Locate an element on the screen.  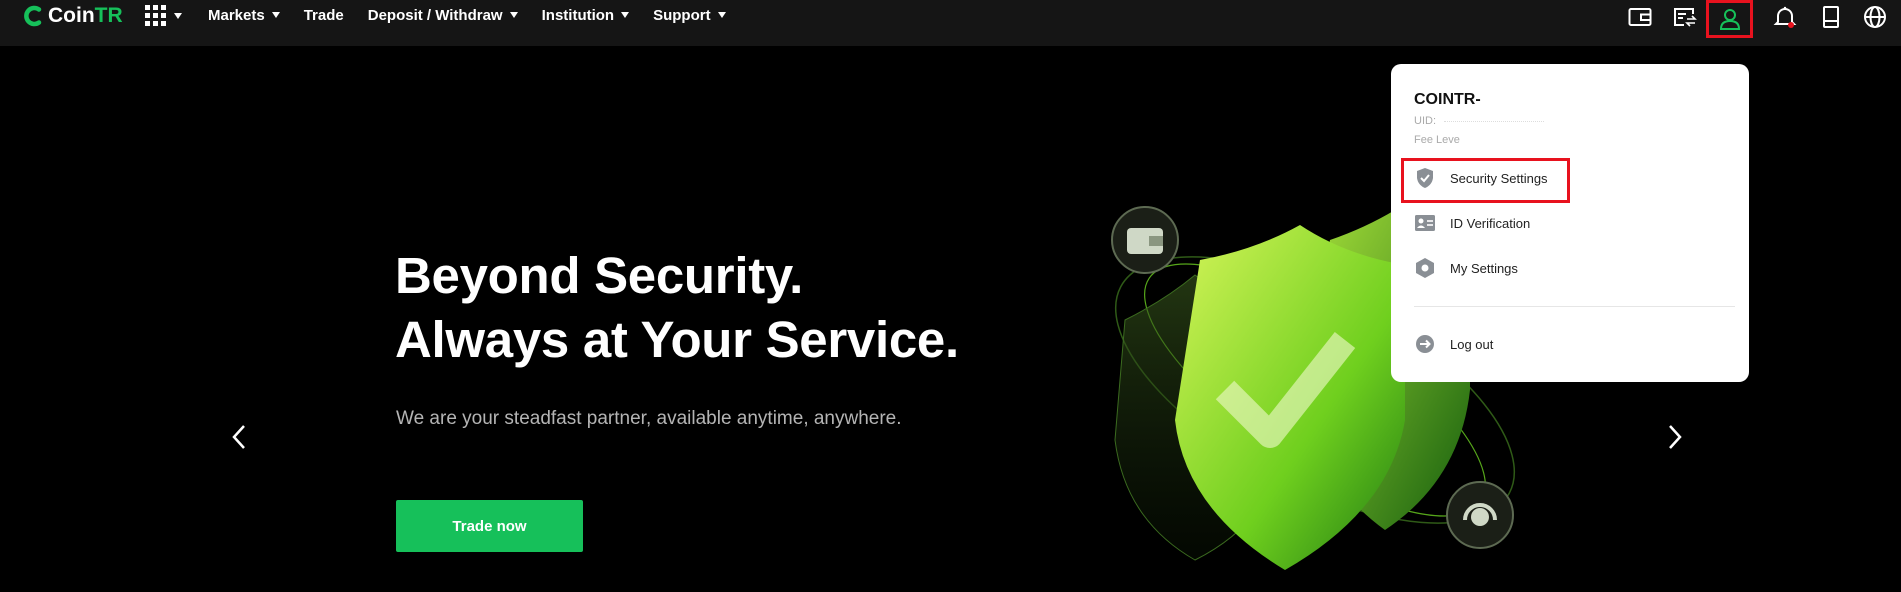
cointr-logo: Coin TR is located at coordinates (72, 16).